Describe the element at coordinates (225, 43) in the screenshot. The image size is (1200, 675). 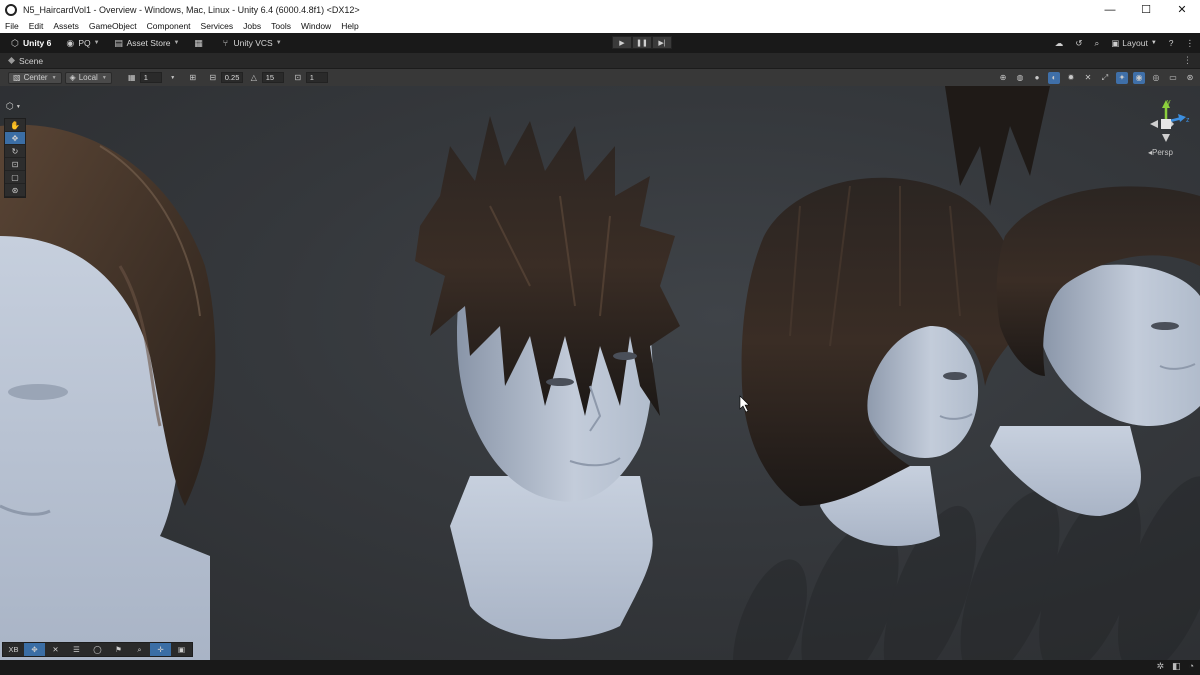
I see `vcs-icon: ⑂` at that location.